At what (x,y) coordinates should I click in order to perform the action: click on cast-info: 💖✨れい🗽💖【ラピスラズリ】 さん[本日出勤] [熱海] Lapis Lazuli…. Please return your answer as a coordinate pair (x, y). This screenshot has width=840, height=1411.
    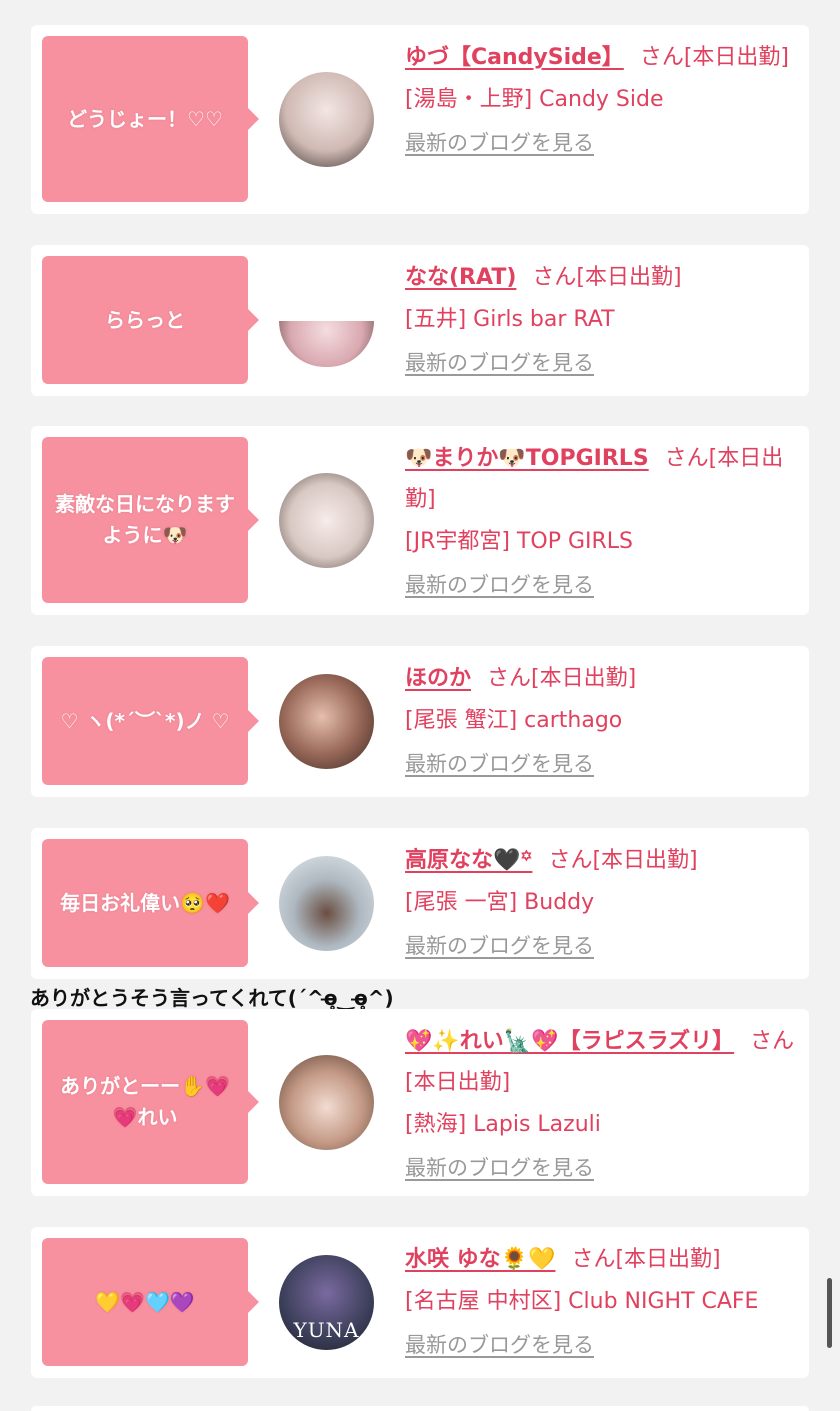
    Looking at the image, I should click on (604, 1101).